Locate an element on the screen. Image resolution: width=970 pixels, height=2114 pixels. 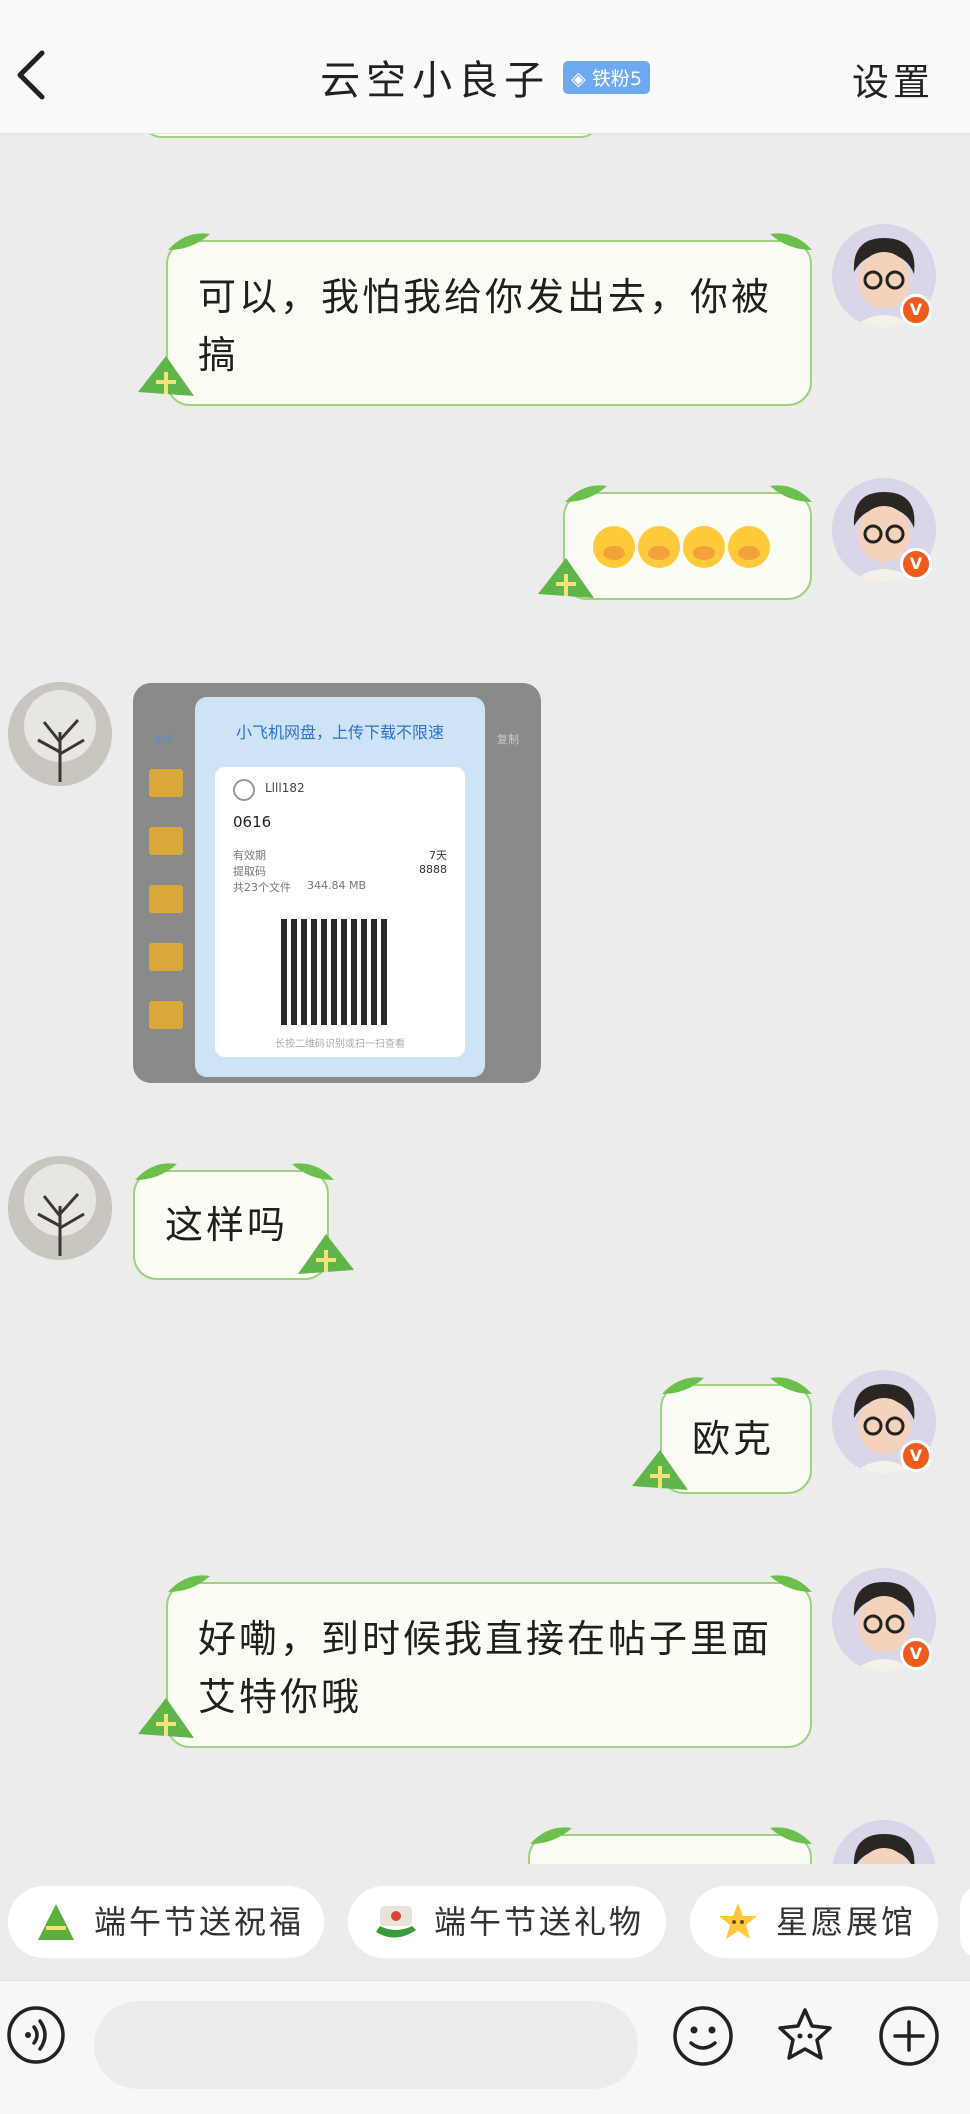
message-bubble-partial is located at coordinates (371, 136).